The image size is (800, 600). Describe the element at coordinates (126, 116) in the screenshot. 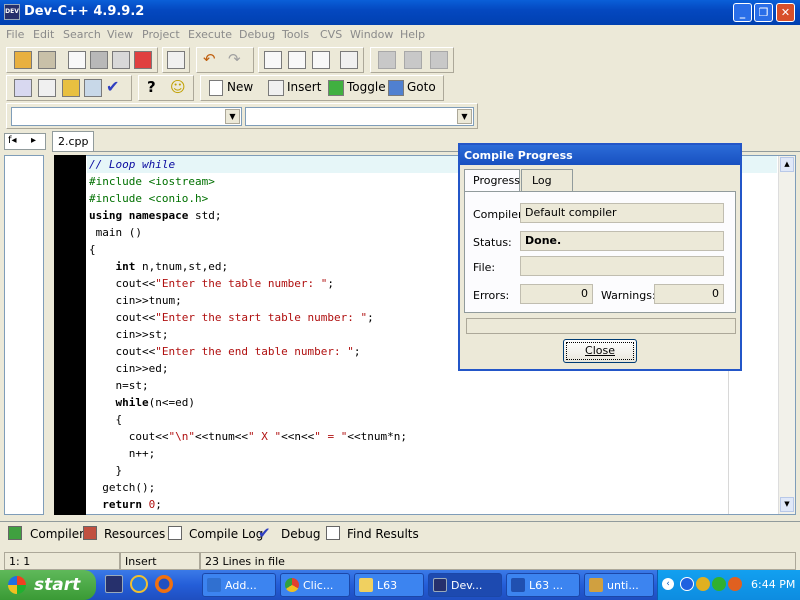

I see `class-combo: ▼` at that location.